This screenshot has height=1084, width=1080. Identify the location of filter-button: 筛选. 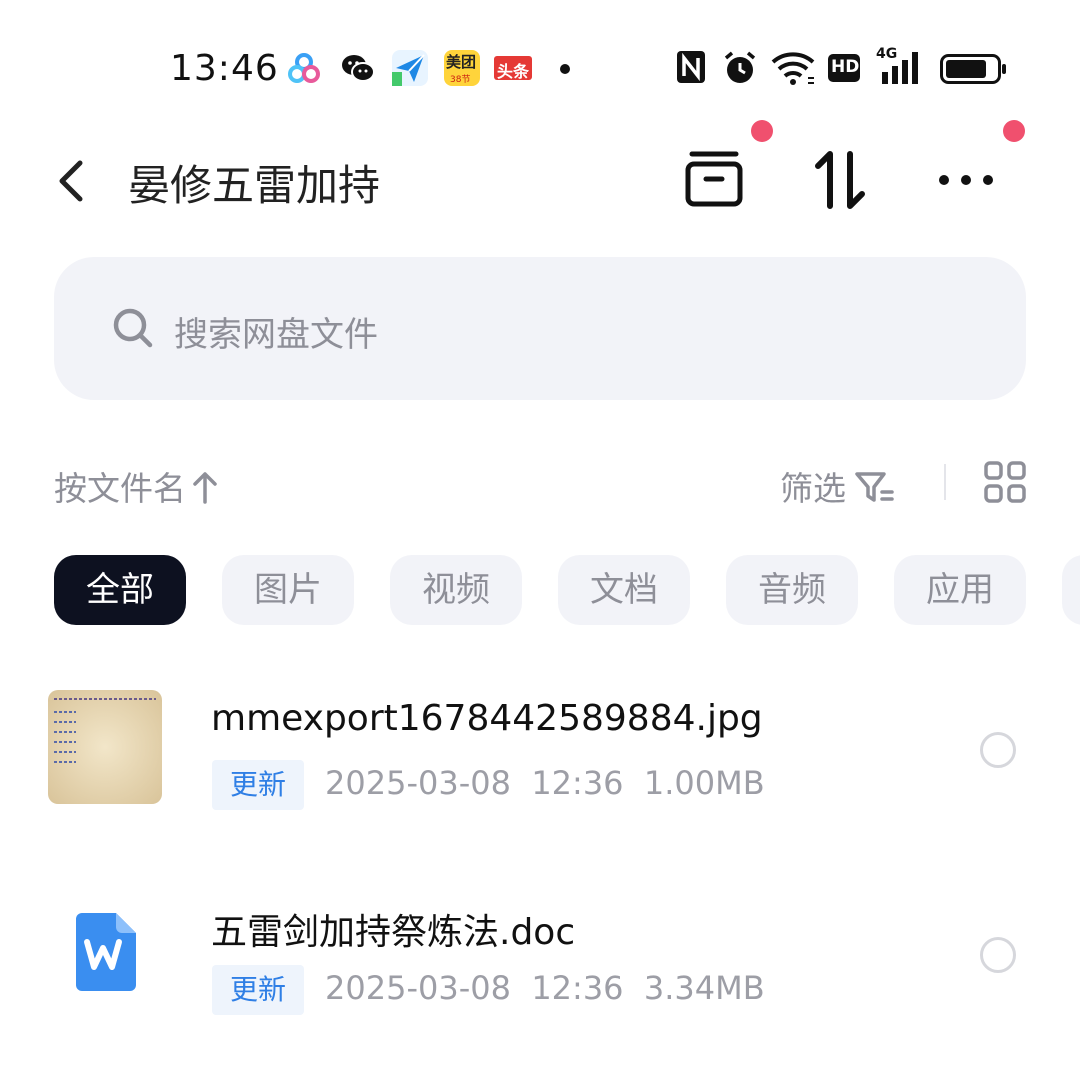
(837, 486).